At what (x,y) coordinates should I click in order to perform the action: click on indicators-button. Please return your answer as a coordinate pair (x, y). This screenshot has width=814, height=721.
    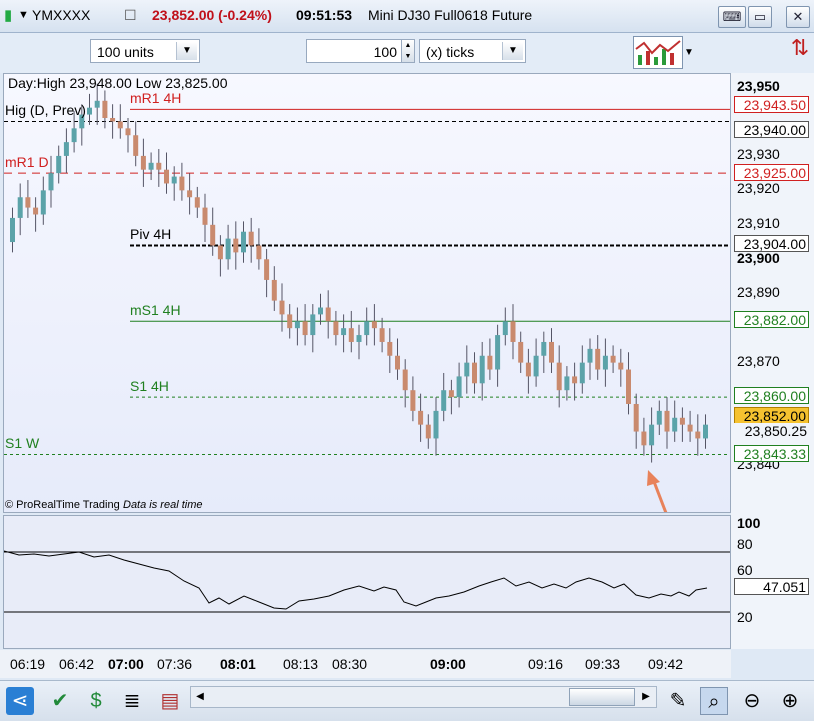
    Looking at the image, I should click on (658, 52).